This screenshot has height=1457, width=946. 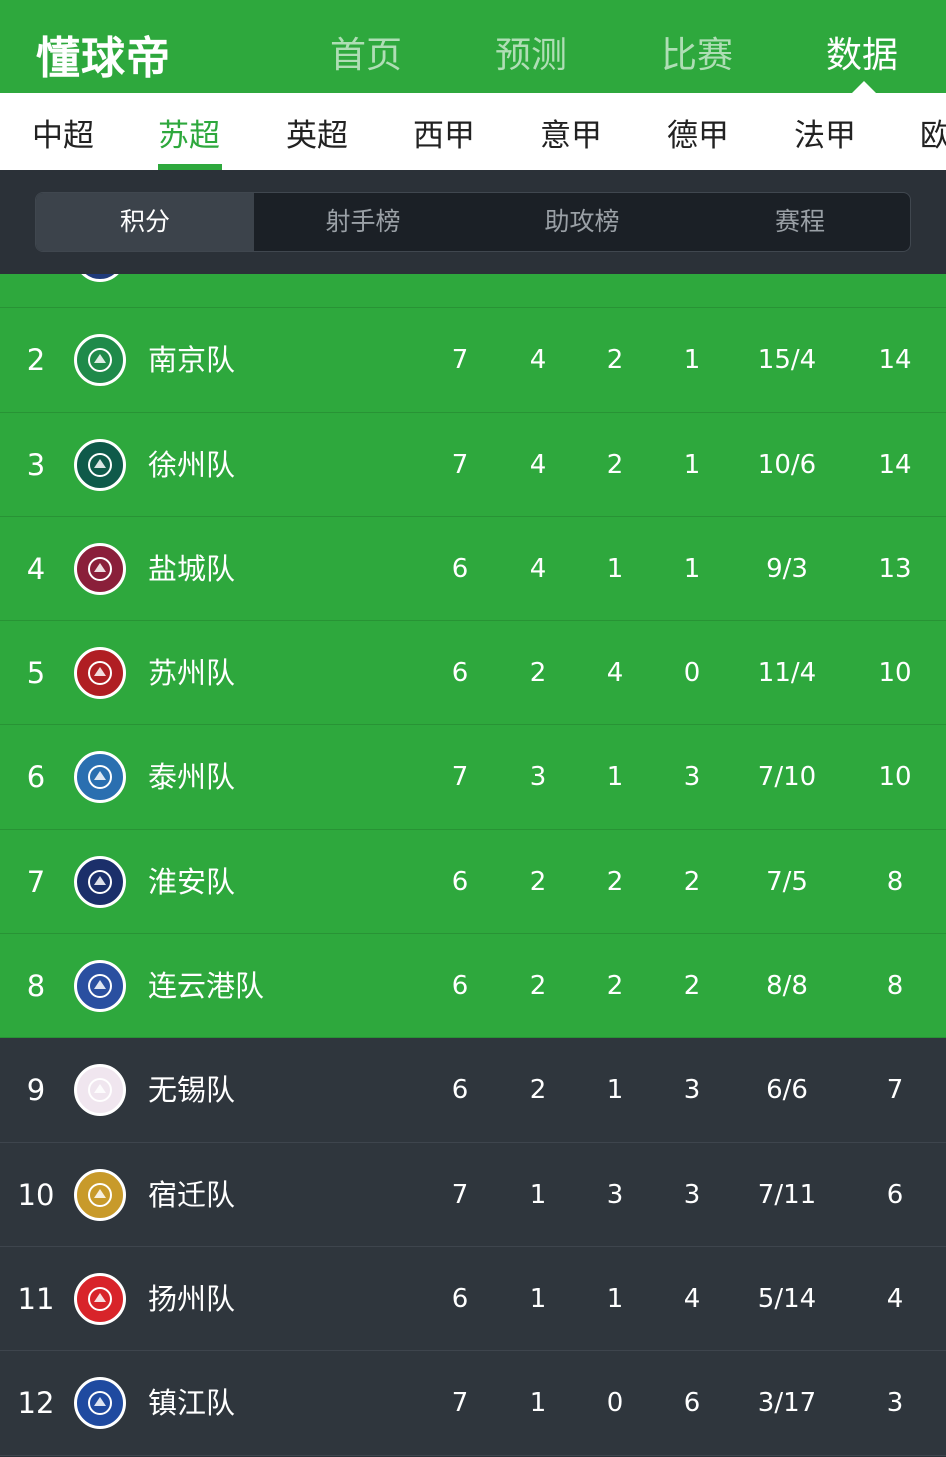 What do you see at coordinates (473, 360) in the screenshot?
I see `table-row: 2 南京队 7 4 2 1 15/4 14` at bounding box center [473, 360].